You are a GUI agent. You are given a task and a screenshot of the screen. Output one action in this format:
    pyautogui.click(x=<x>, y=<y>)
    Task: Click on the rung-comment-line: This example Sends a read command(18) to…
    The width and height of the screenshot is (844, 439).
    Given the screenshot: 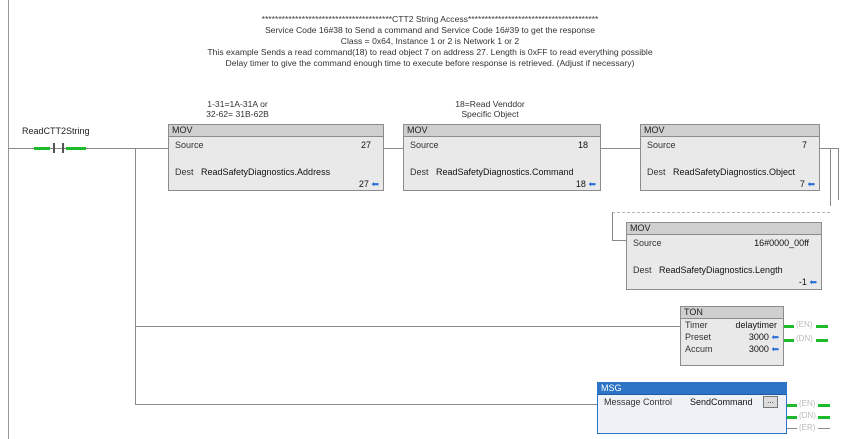 What is the action you would take?
    pyautogui.click(x=430, y=52)
    